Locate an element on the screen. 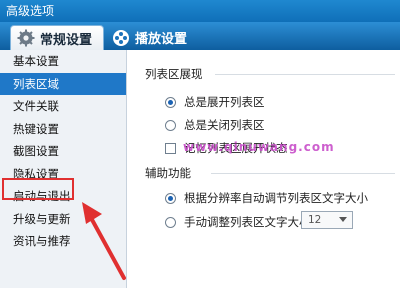  sidebar-item-basic-settings: 基本设置 is located at coordinates (63, 61).